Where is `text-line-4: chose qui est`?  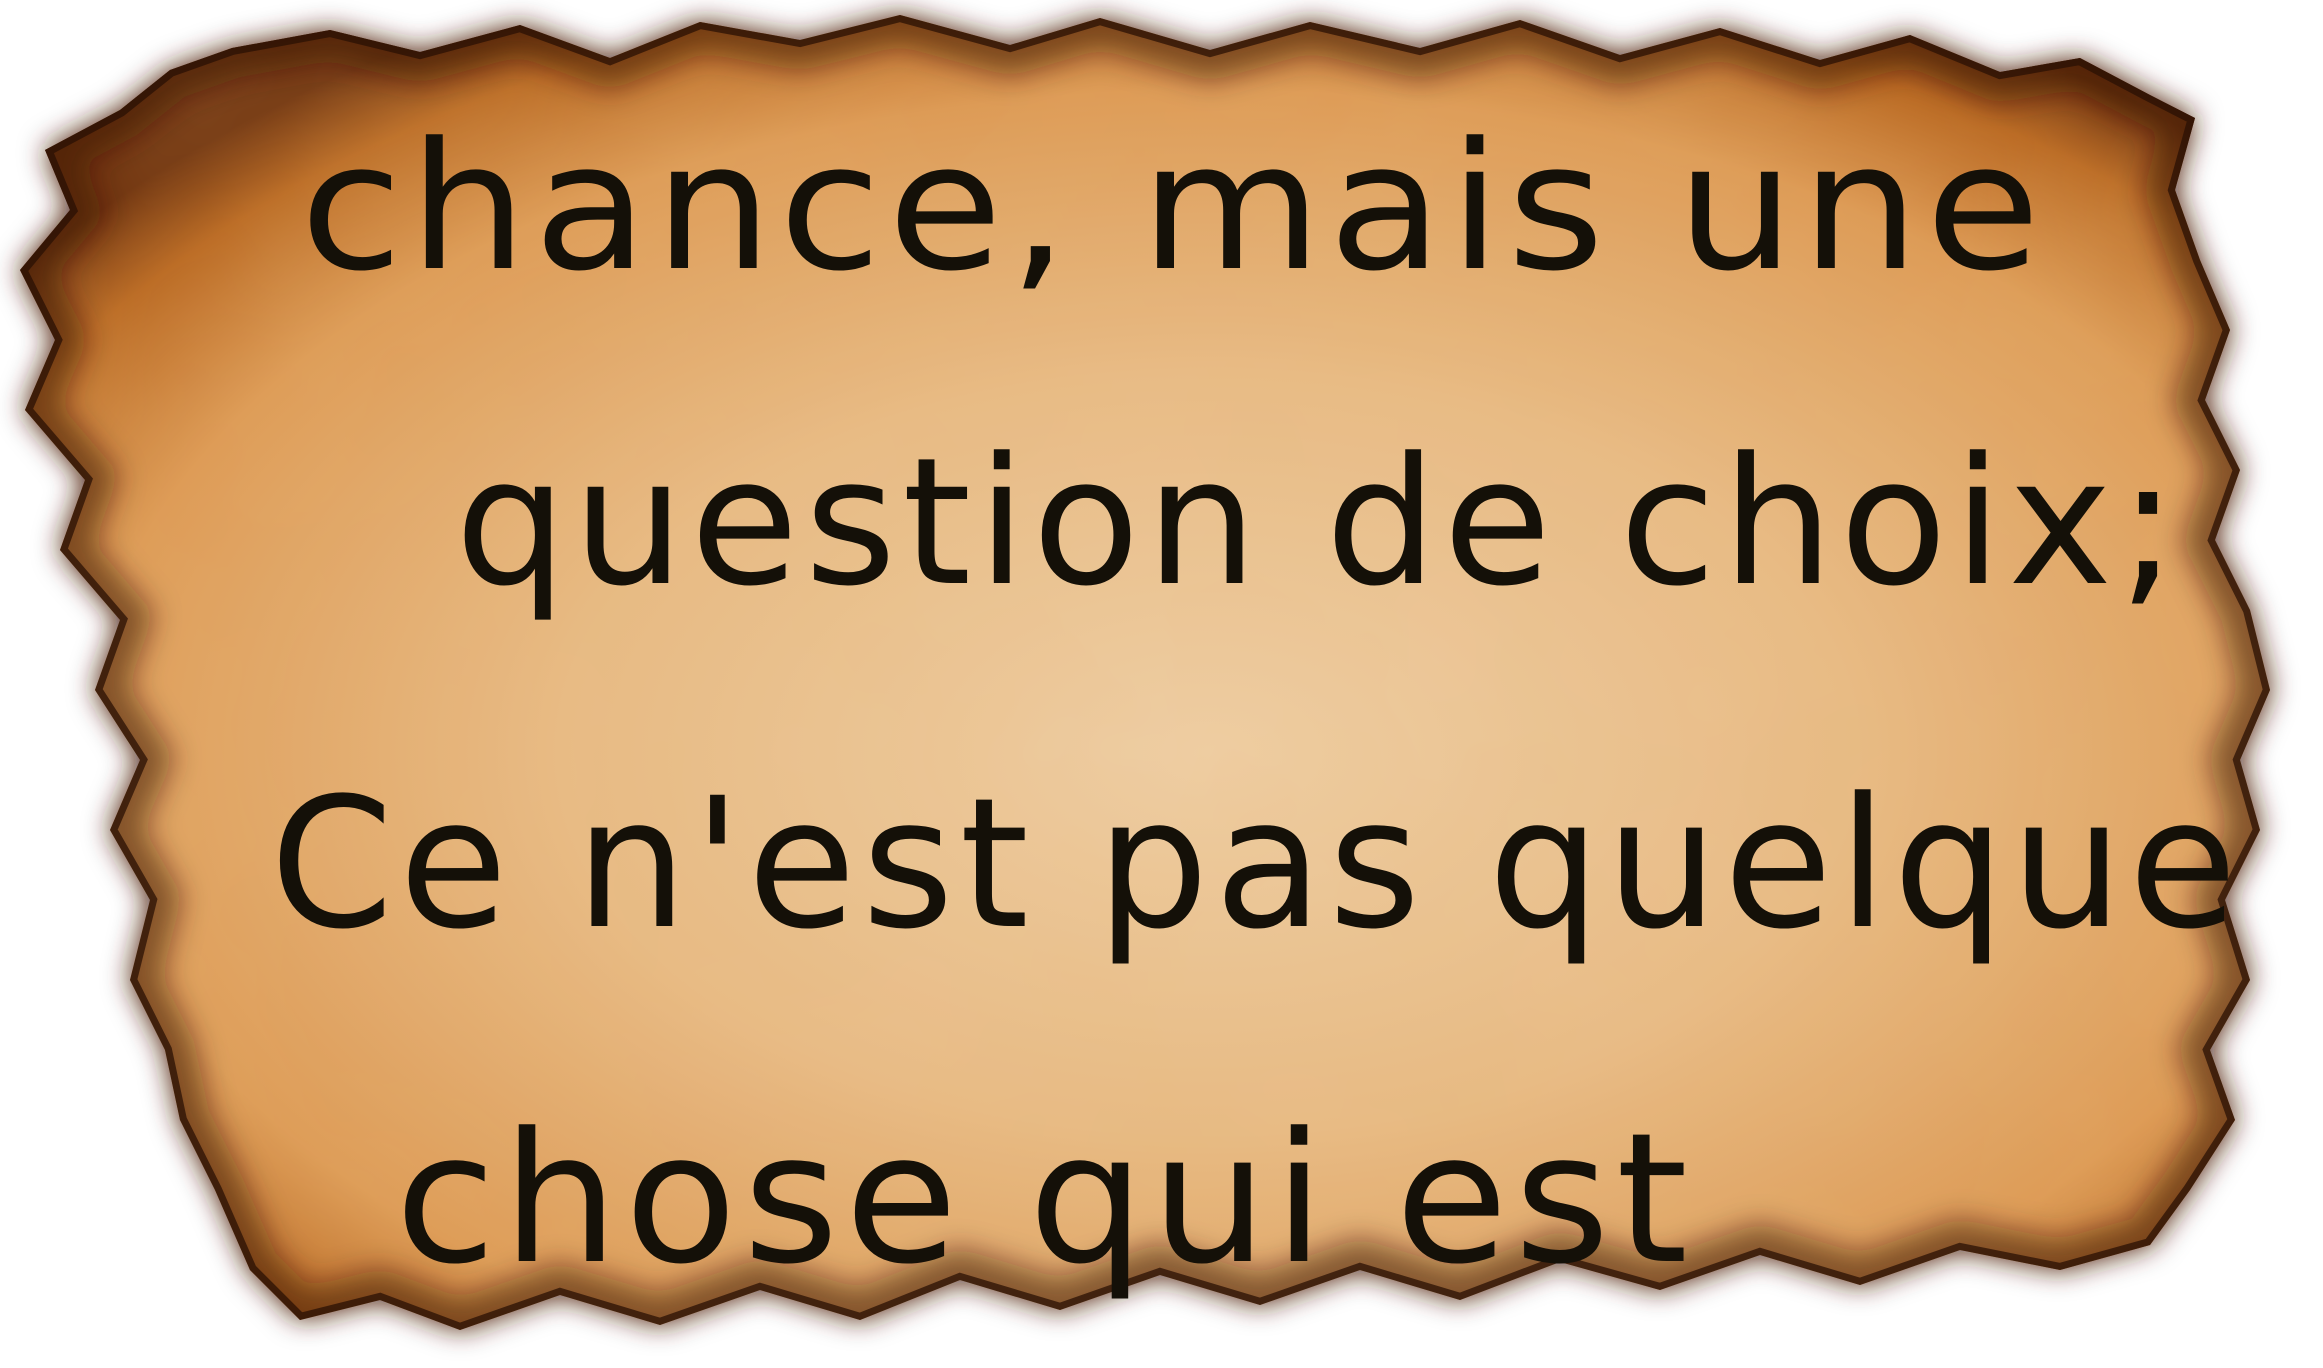
text-line-4: chose qui est is located at coordinates (1045, 1199).